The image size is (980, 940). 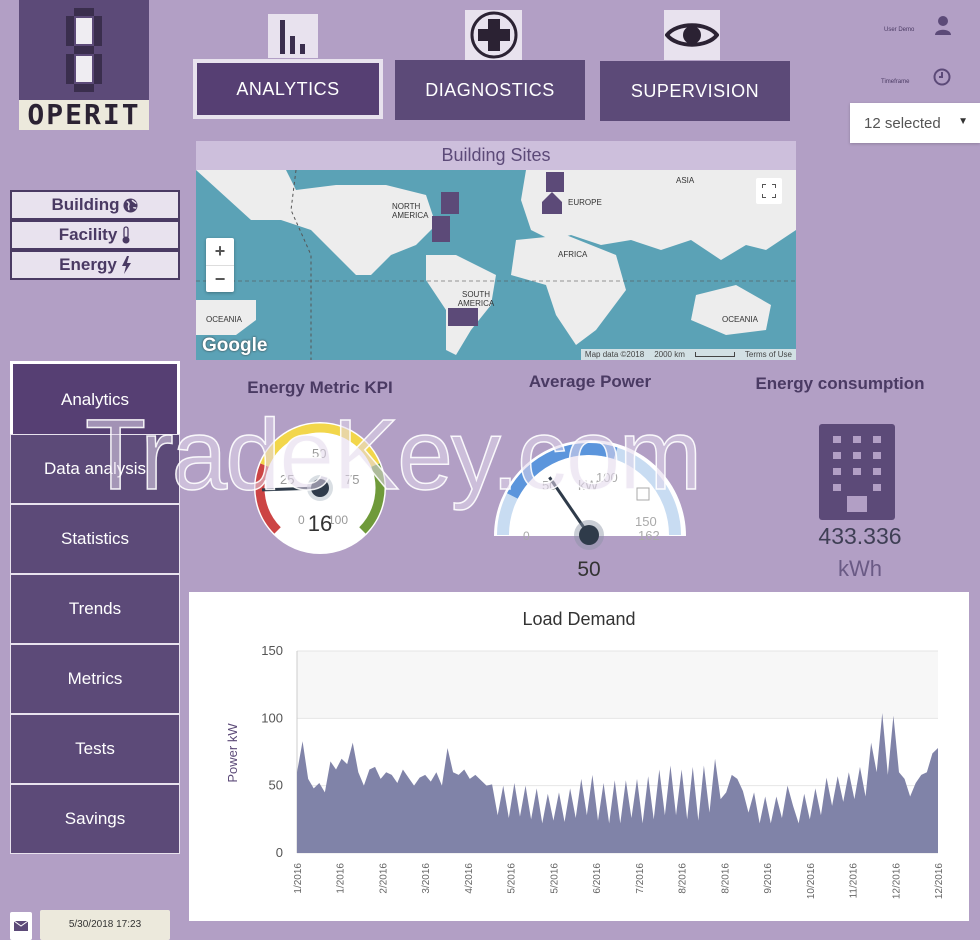 I want to click on load-area, so click(x=617, y=782).